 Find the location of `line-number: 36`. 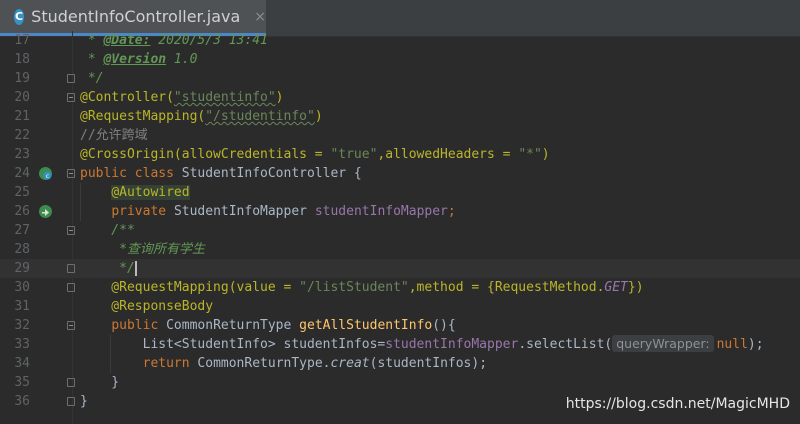

line-number: 36 is located at coordinates (22, 401).